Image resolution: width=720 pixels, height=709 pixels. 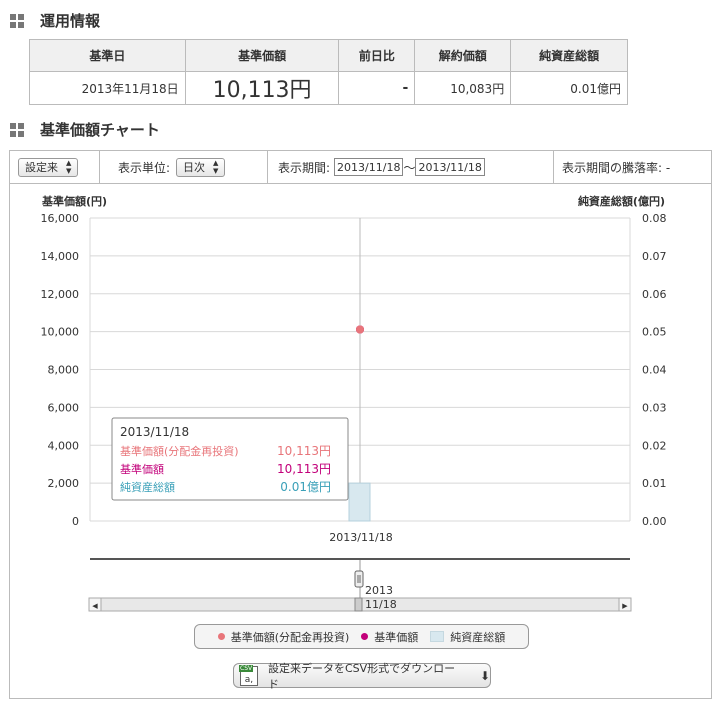 I want to click on header-change: 前日比, so click(x=377, y=55).